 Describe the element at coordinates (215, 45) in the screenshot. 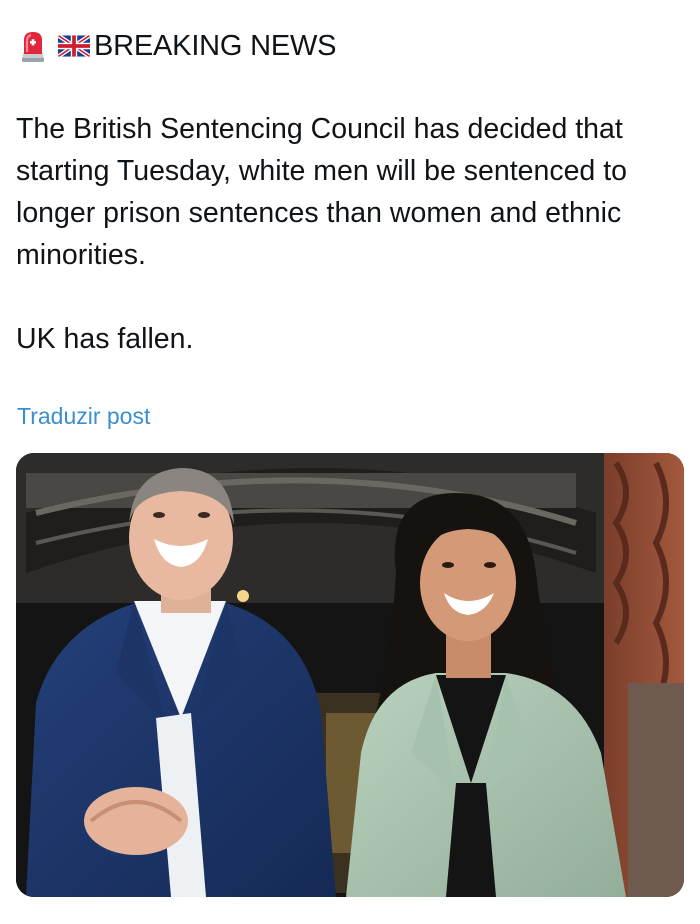

I see `breaking-news-label: BREAKING NEWS` at that location.